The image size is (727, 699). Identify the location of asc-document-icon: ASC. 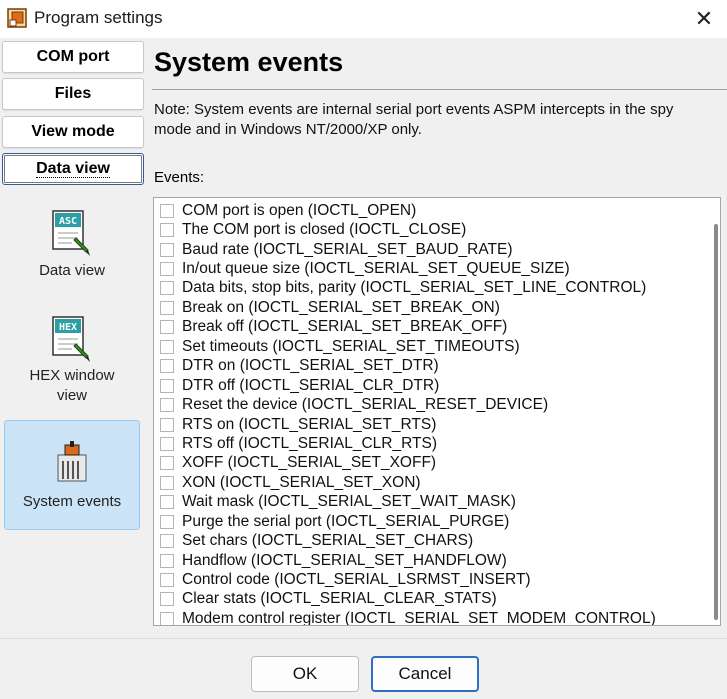
(71, 233).